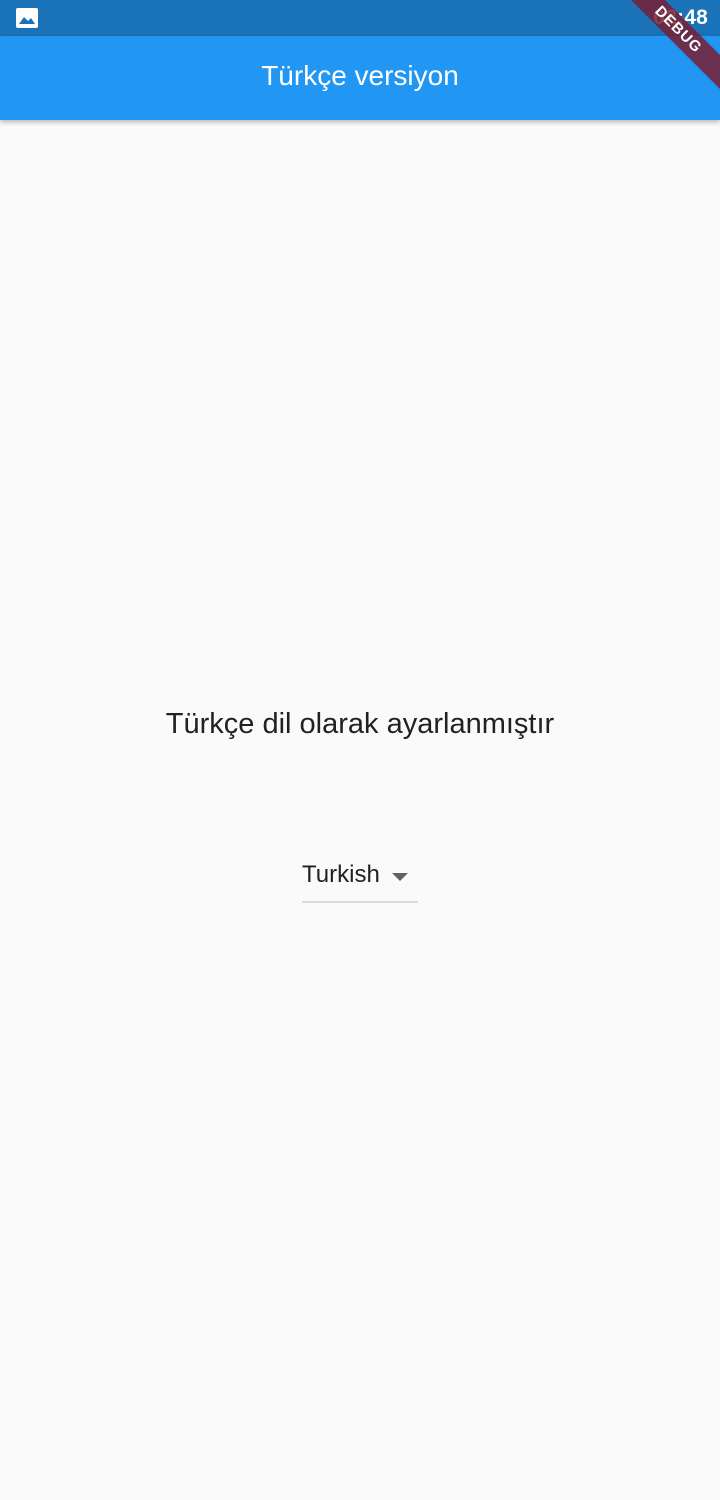 This screenshot has width=720, height=1500. What do you see at coordinates (341, 874) in the screenshot?
I see `language-dropdown-value: Turkish` at bounding box center [341, 874].